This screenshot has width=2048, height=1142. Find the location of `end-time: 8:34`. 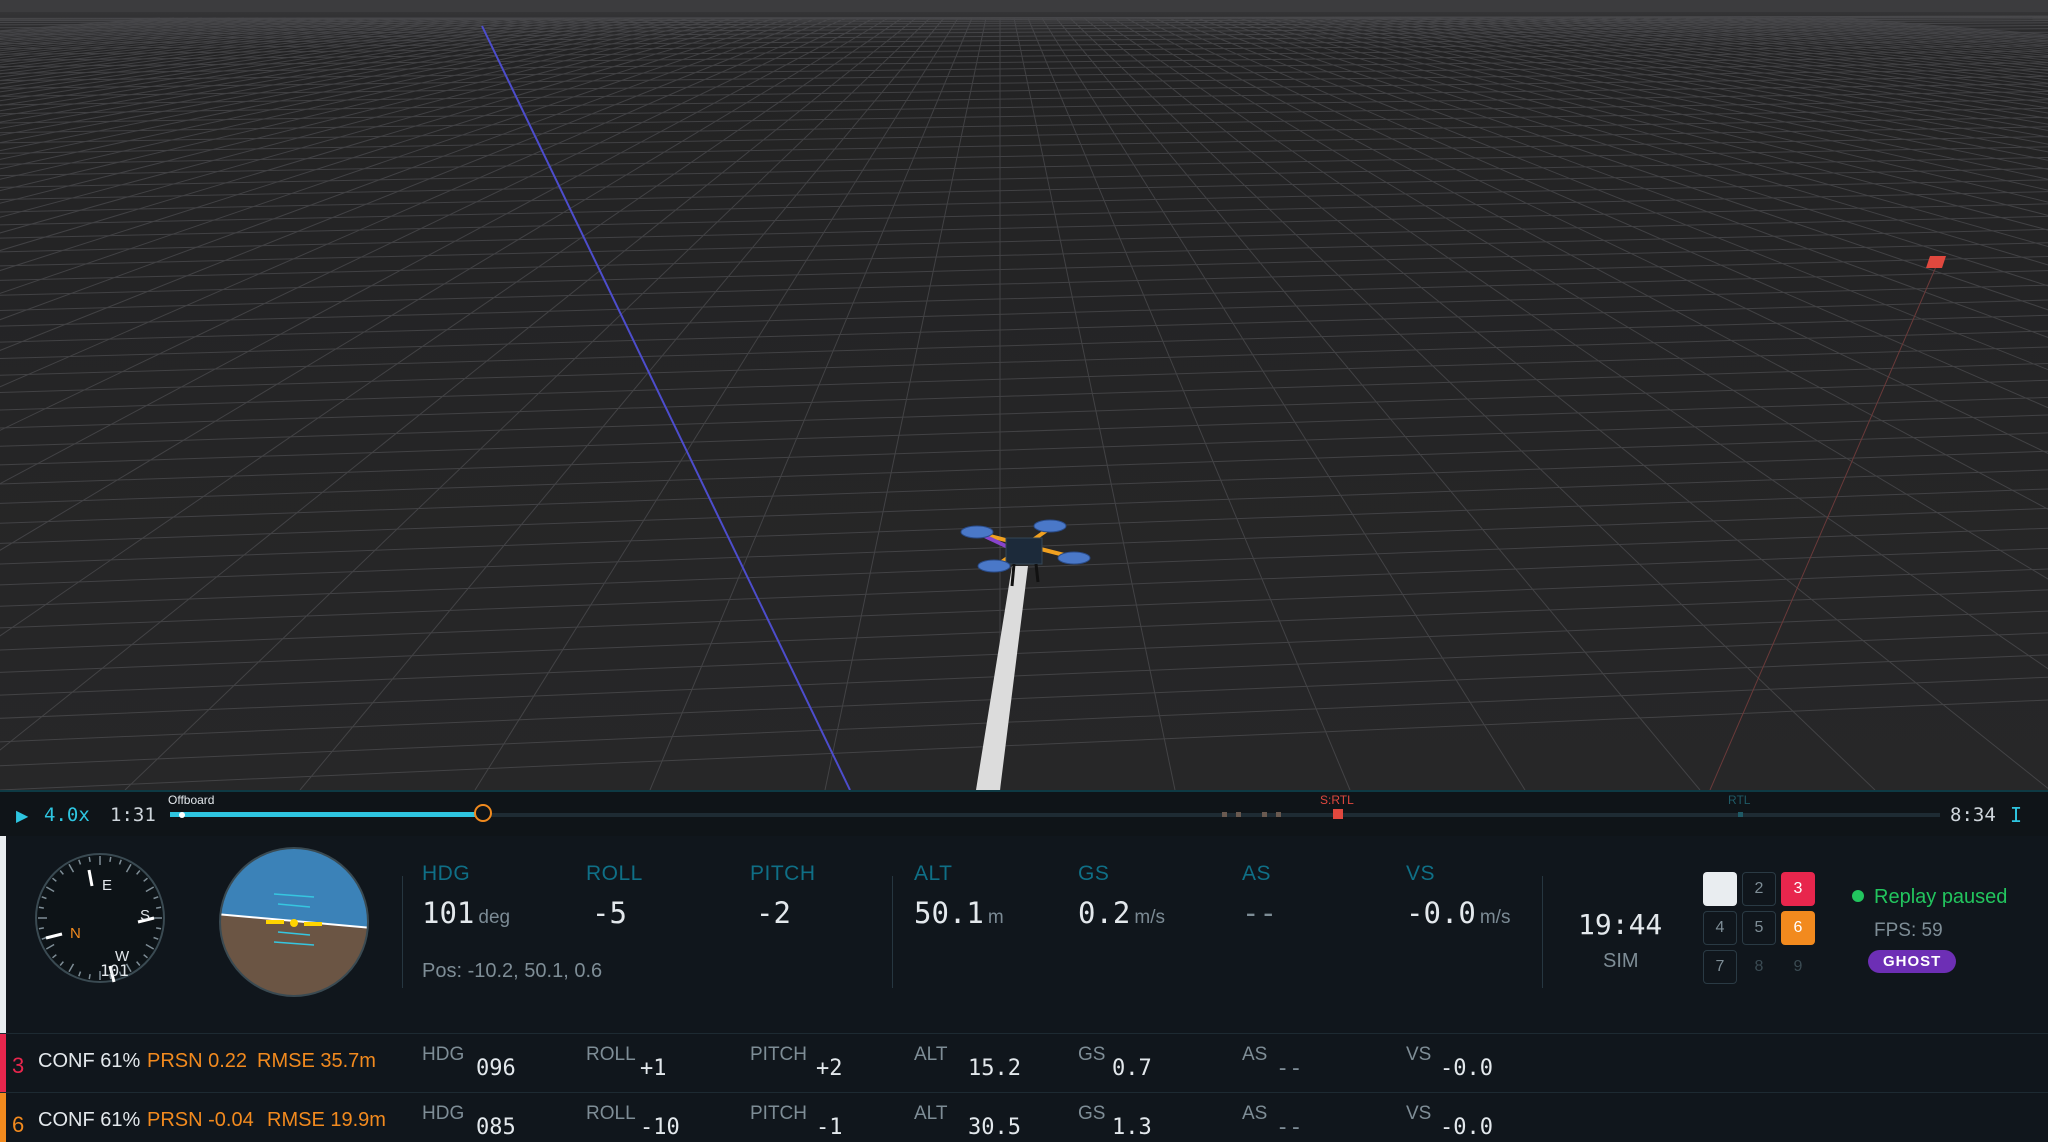

end-time: 8:34 is located at coordinates (1973, 815).